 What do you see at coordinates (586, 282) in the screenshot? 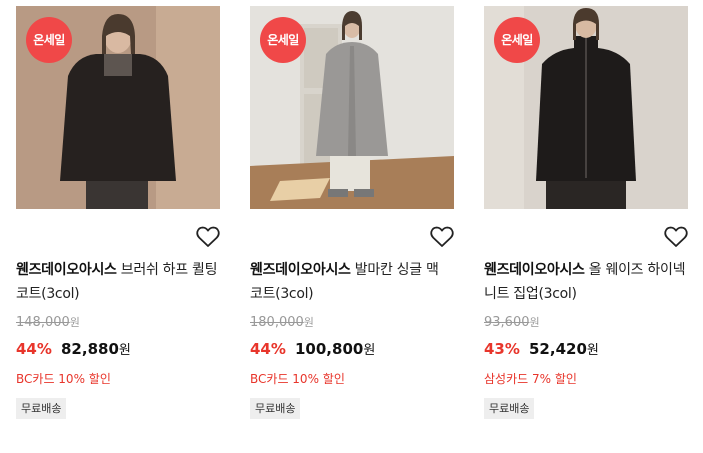
I see `product-title: 웬즈데이오아시스 올 웨이즈 하이넥 니트 집업(3col)` at bounding box center [586, 282].